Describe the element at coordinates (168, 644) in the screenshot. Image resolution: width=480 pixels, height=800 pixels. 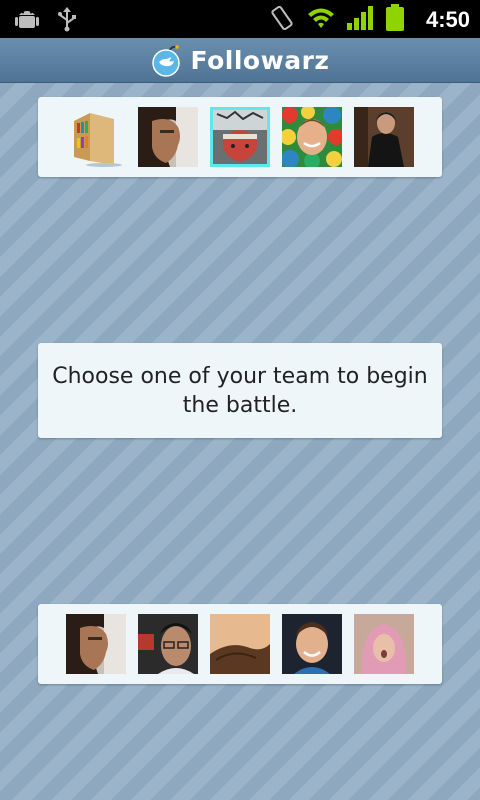
I see `team-avatar-man-glasses` at that location.